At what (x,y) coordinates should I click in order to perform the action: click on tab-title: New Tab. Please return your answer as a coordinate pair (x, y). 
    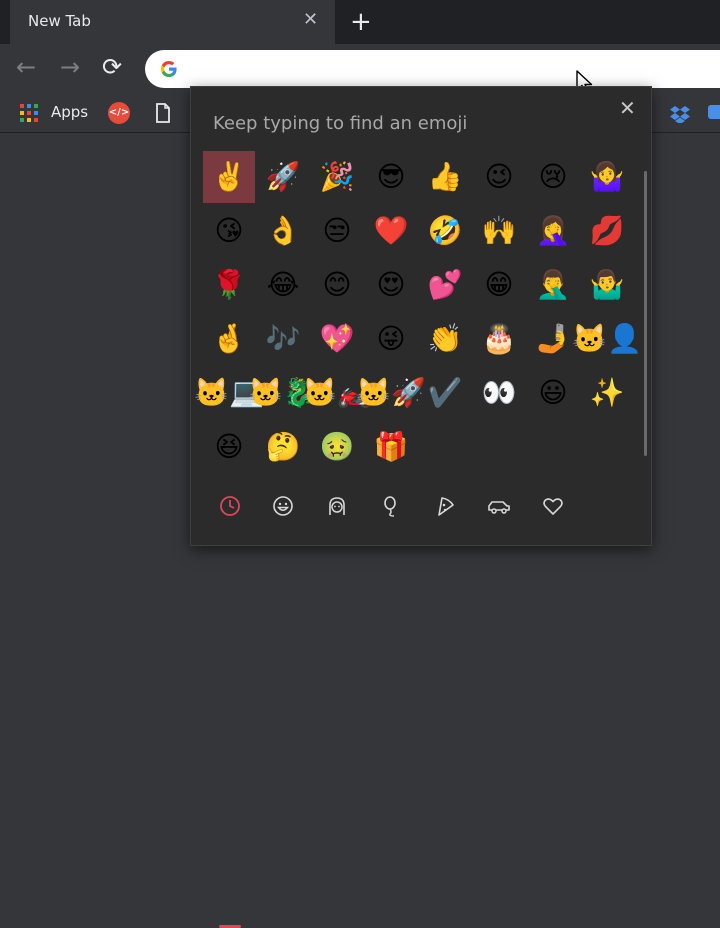
    Looking at the image, I should click on (59, 21).